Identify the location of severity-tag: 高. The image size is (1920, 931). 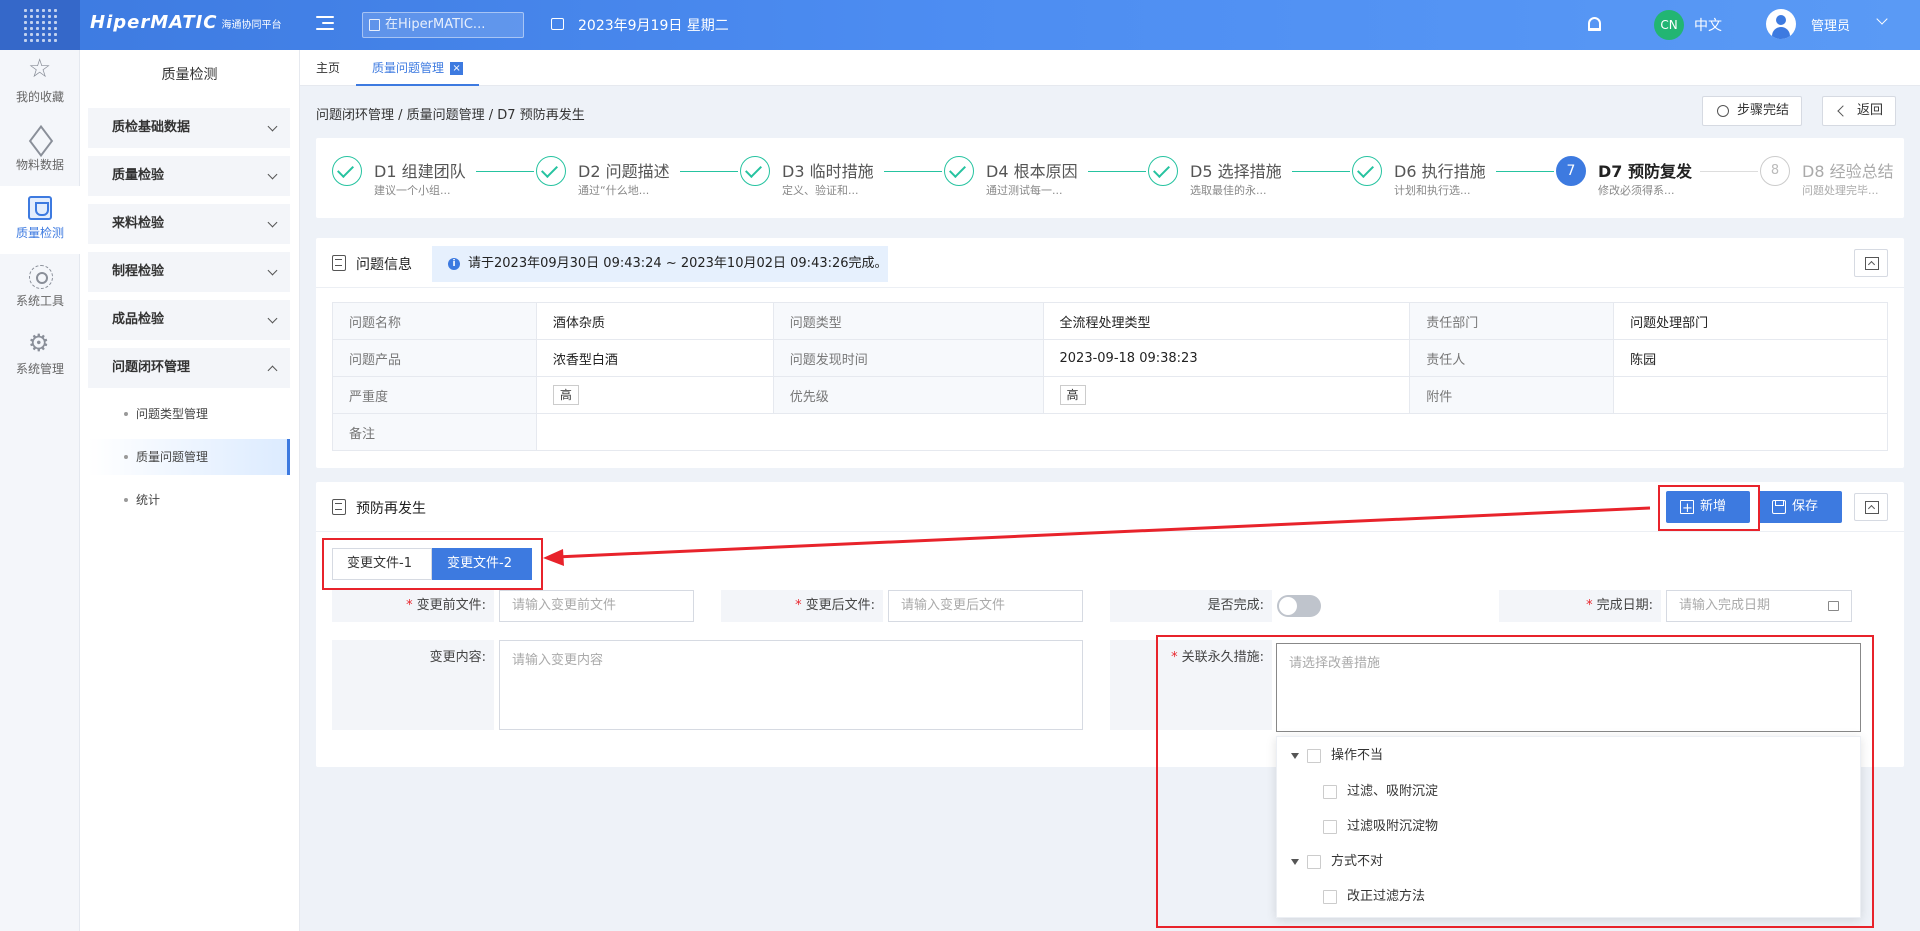
(565, 395).